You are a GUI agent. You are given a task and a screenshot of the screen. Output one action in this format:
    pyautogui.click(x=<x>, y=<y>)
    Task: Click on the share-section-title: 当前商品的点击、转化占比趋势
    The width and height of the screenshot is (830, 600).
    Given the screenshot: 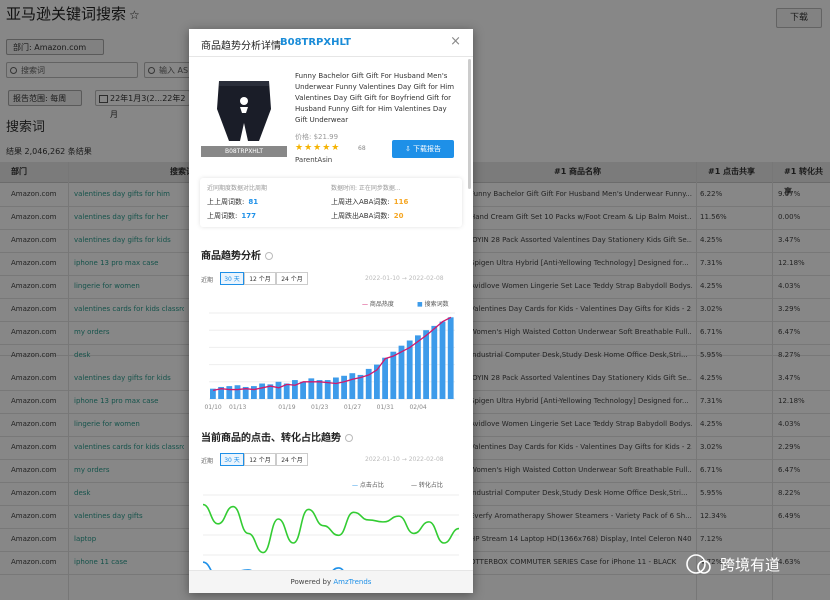 What is the action you would take?
    pyautogui.click(x=277, y=436)
    